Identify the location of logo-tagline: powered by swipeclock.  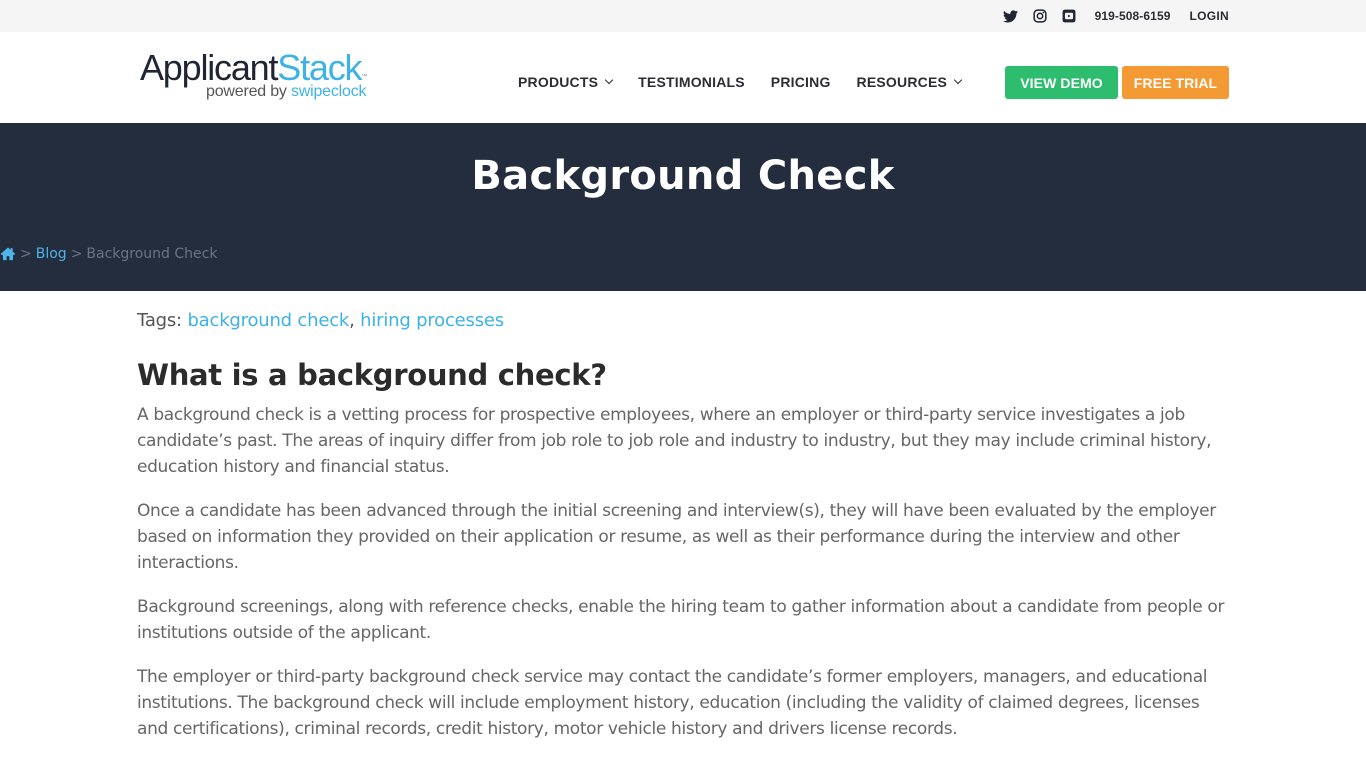
(286, 92).